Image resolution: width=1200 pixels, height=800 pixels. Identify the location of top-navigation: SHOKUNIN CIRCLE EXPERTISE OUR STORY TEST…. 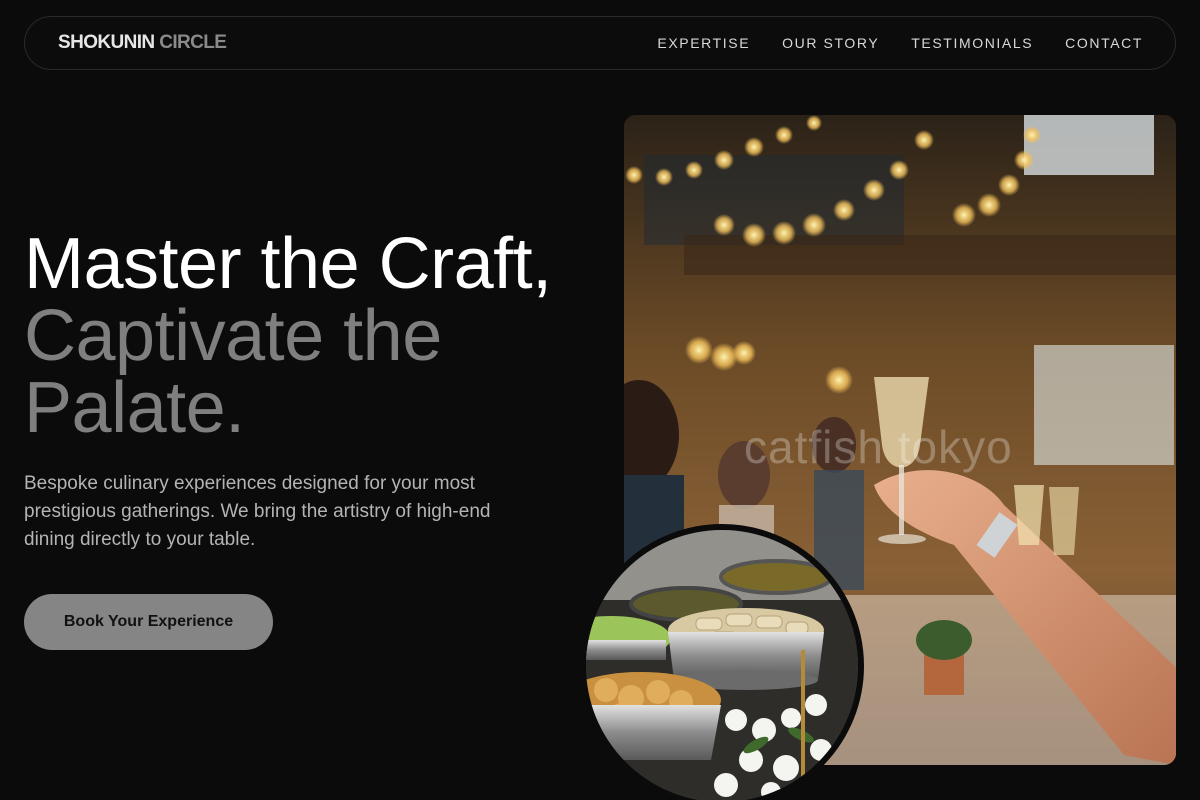
(600, 43).